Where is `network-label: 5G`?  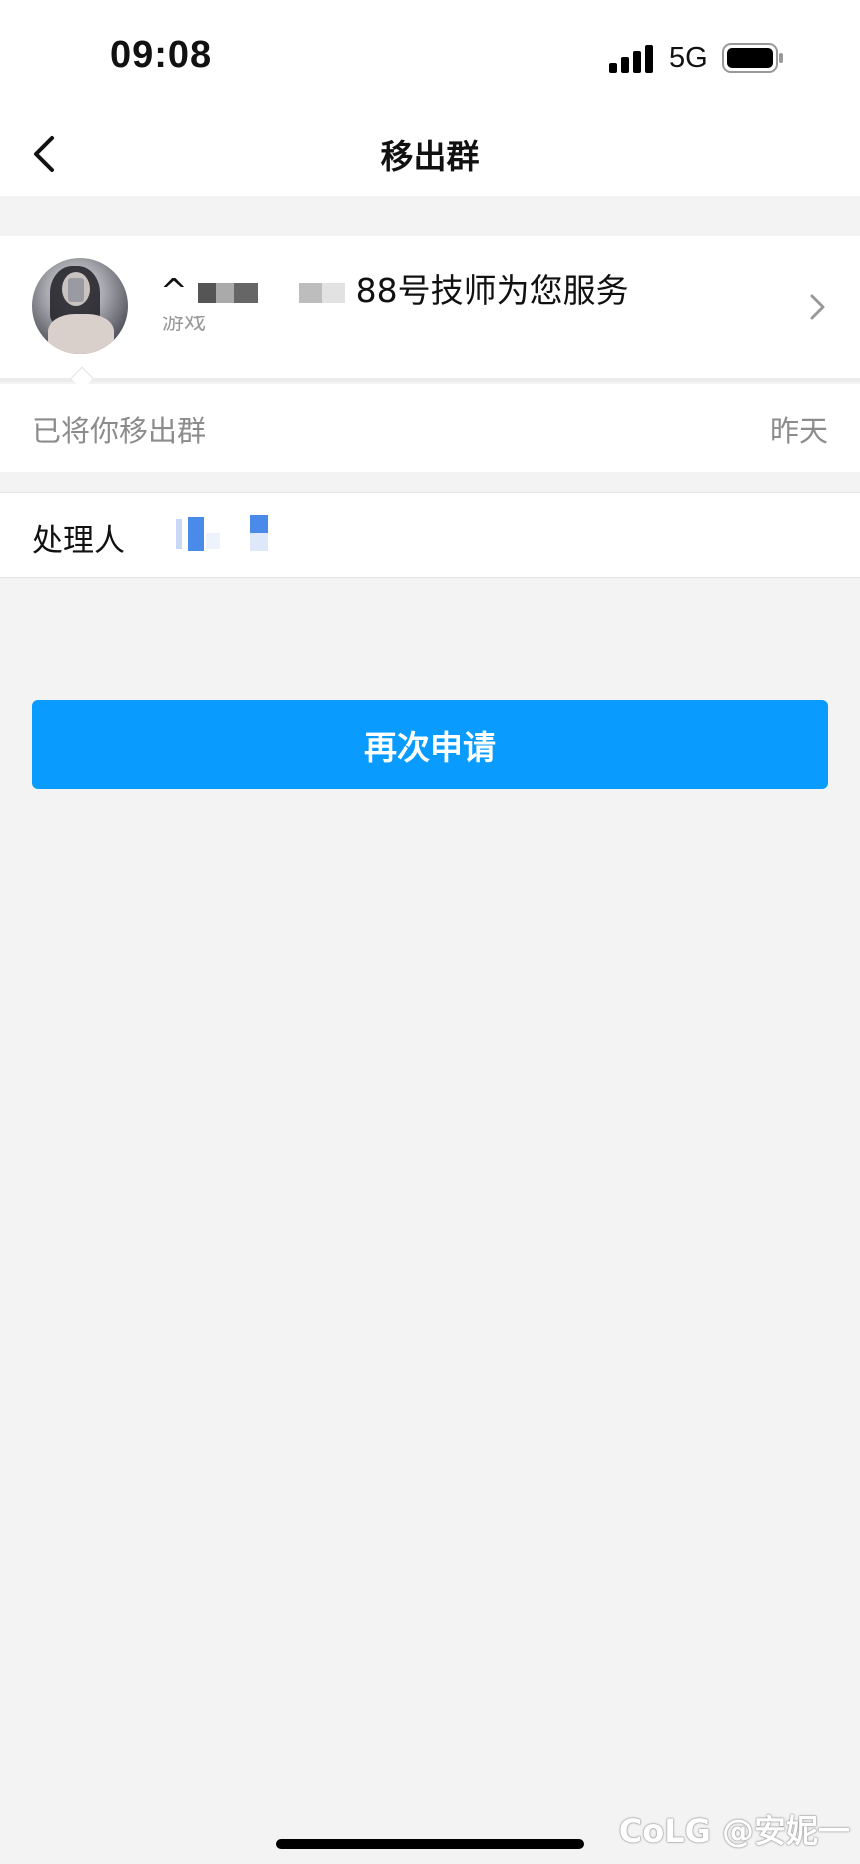
network-label: 5G is located at coordinates (688, 58).